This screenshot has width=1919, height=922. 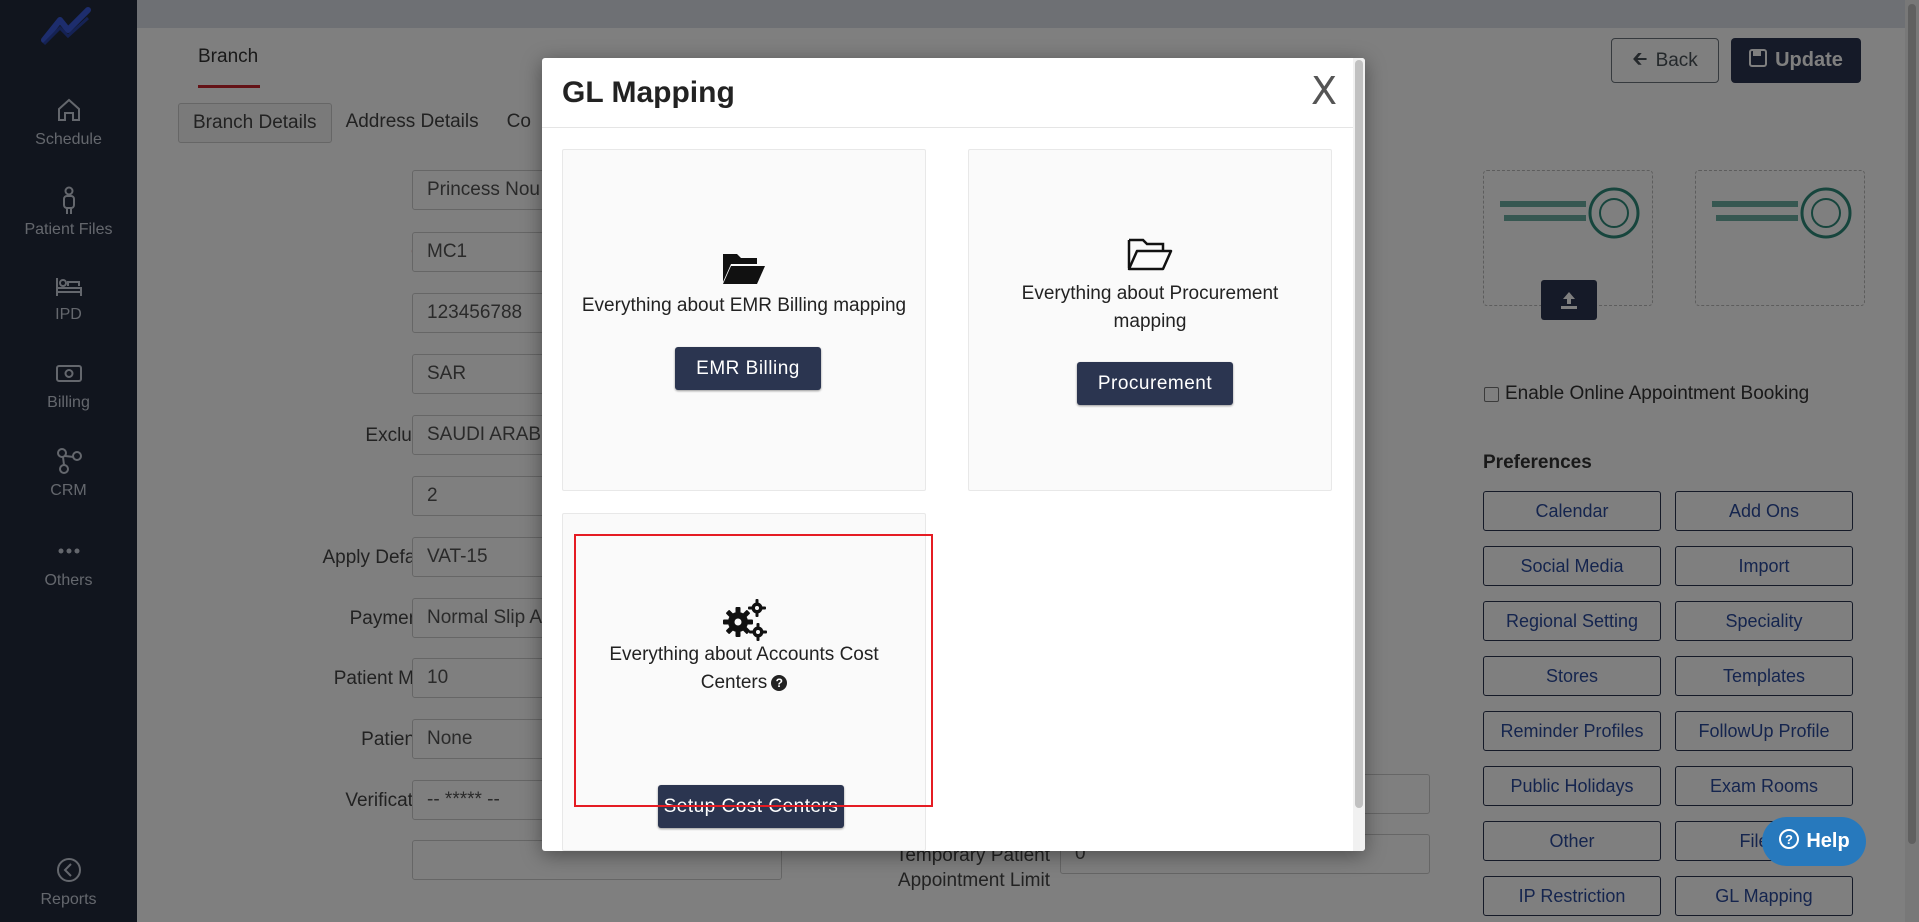 I want to click on modal-scrollbar-thumb, so click(x=1359, y=434).